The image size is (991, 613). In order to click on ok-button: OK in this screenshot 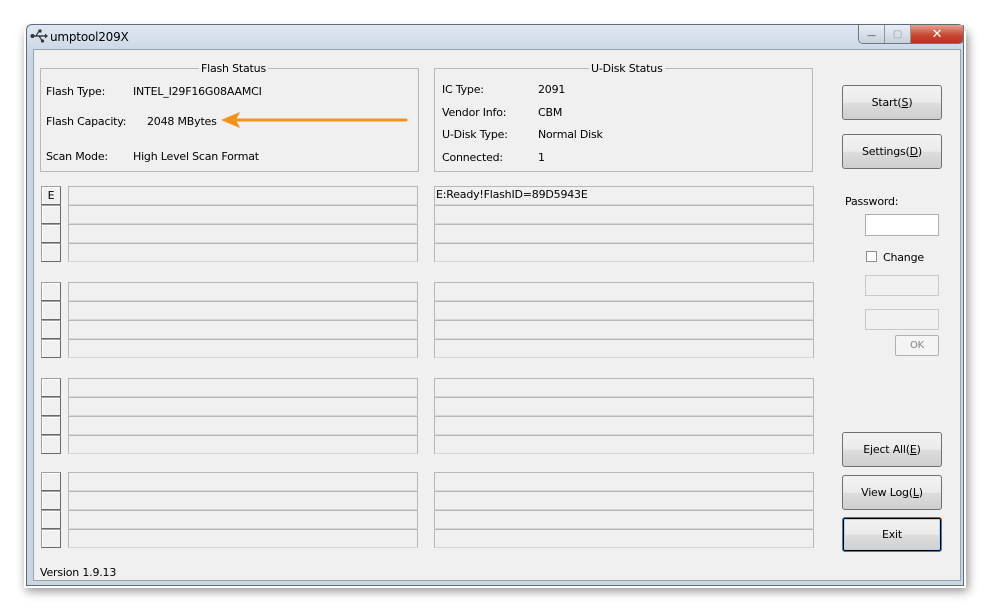, I will do `click(917, 345)`.